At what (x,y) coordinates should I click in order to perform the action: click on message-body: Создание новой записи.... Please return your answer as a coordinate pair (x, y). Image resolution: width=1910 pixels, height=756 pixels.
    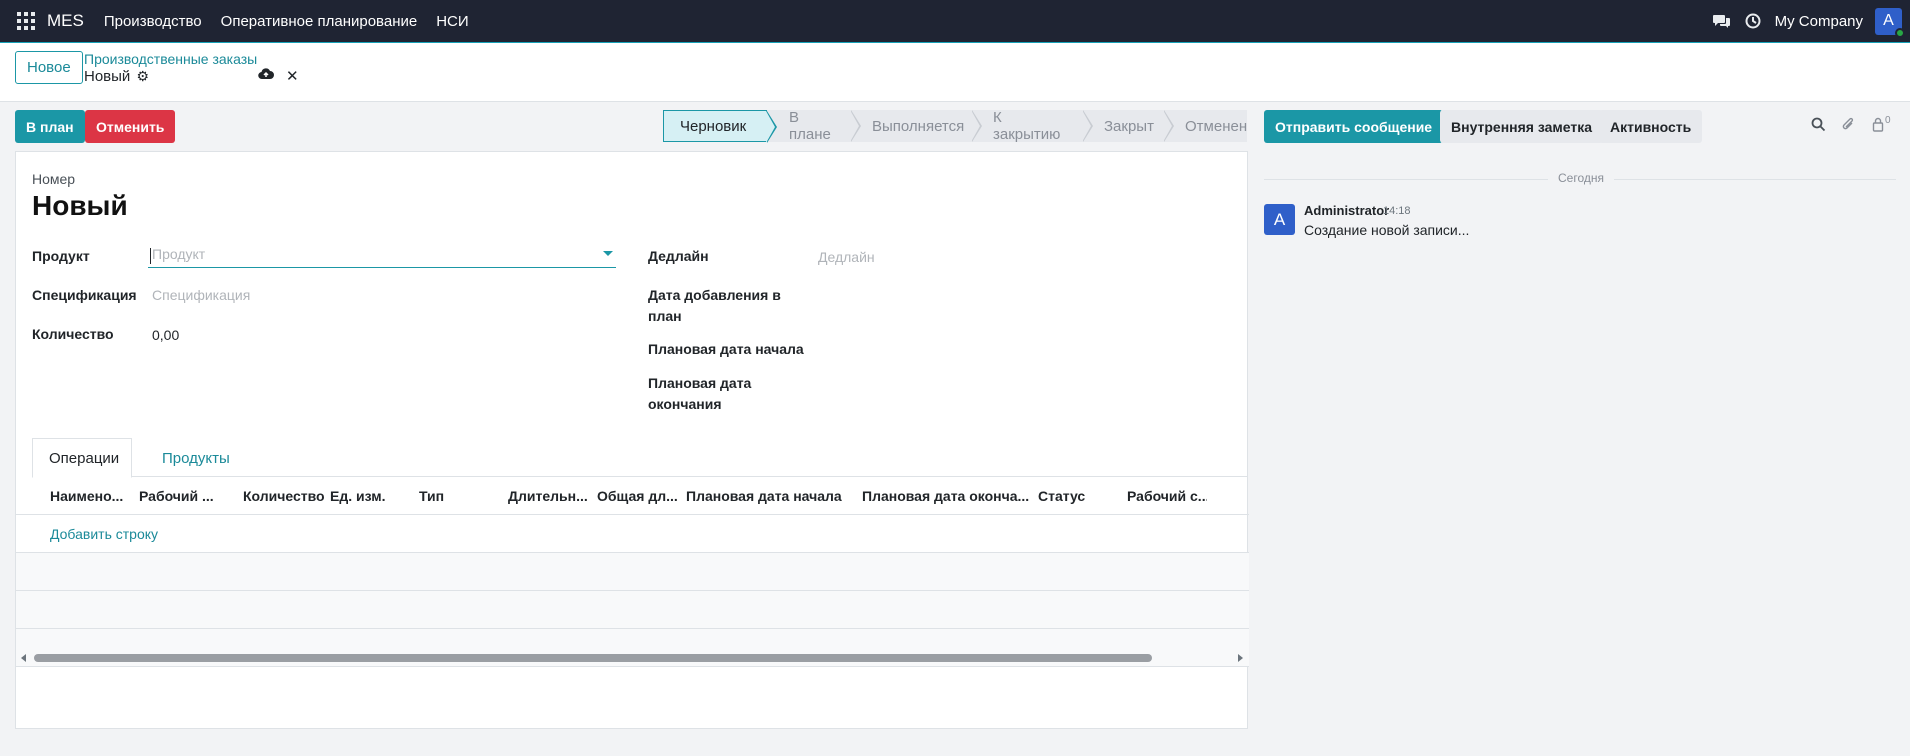
    Looking at the image, I should click on (1387, 230).